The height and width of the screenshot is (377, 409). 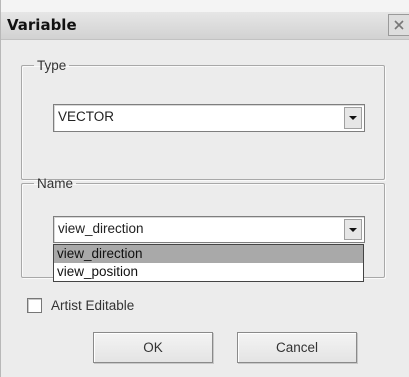 I want to click on artist-editable-row: Artist Editable, so click(x=80, y=305).